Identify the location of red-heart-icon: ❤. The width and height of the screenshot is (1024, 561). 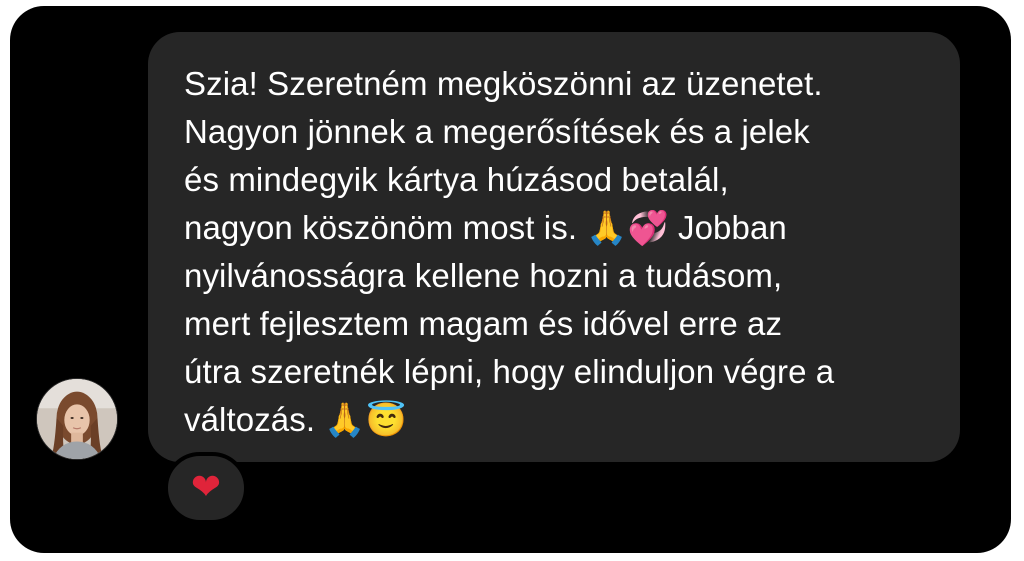
(206, 487).